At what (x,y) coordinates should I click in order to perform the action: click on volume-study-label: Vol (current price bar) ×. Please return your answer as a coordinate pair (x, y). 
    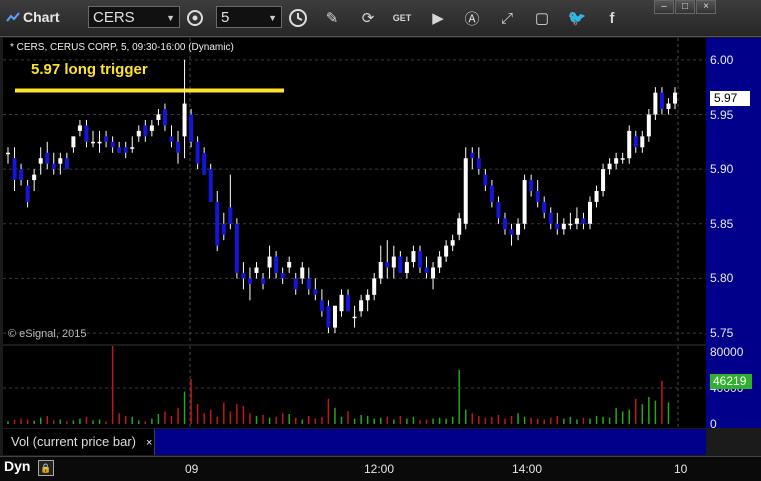
    Looking at the image, I should click on (79, 442).